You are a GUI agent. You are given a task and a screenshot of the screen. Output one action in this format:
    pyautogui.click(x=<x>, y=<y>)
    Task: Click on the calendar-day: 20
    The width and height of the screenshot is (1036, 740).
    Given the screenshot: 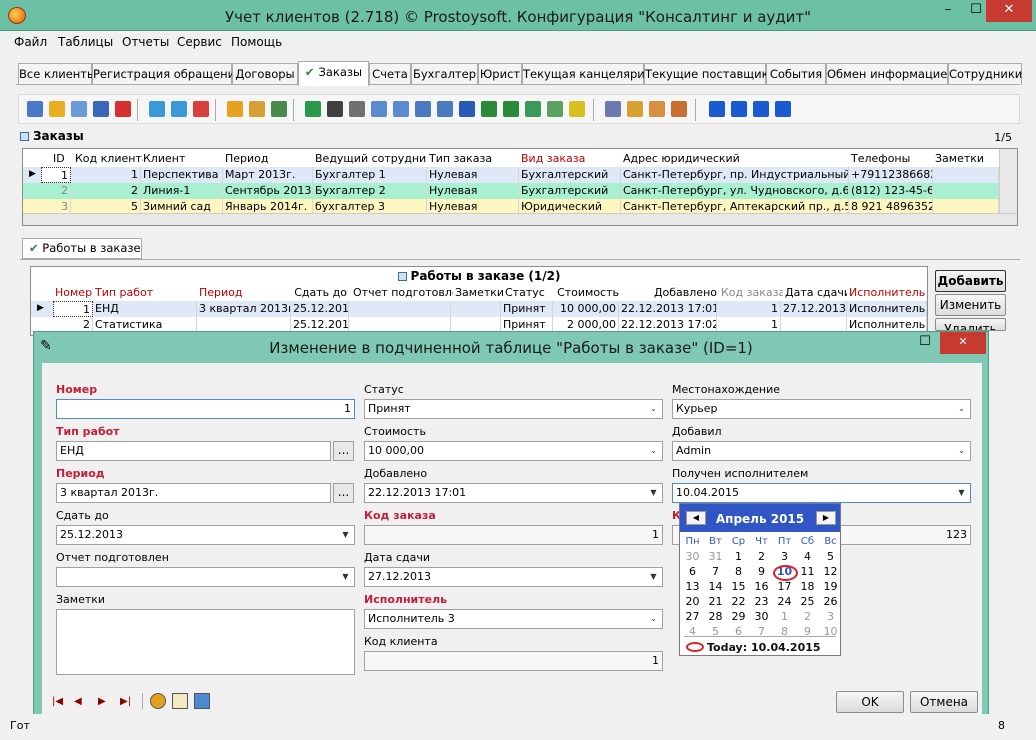 What is the action you would take?
    pyautogui.click(x=692, y=601)
    